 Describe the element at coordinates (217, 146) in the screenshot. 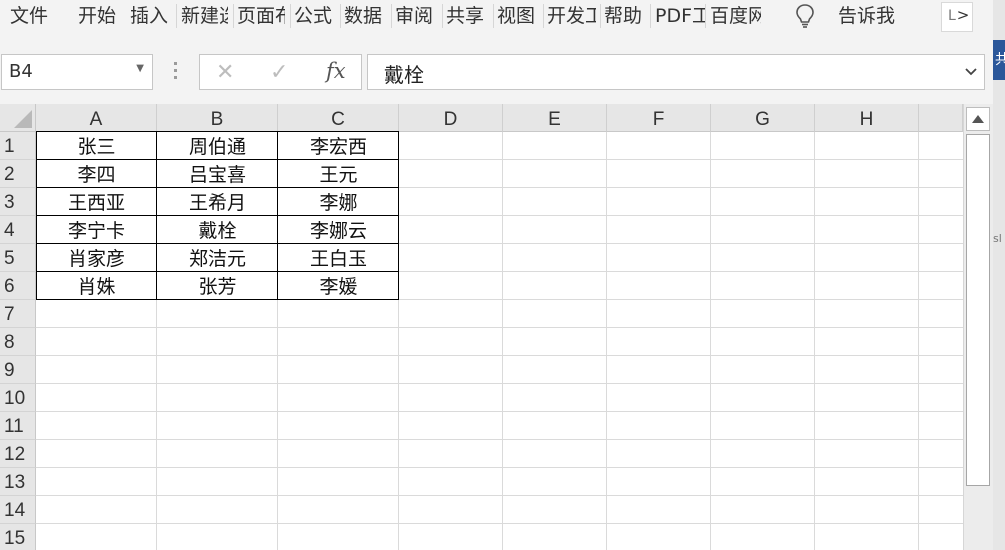

I see `cell-B1: 周伯通` at that location.